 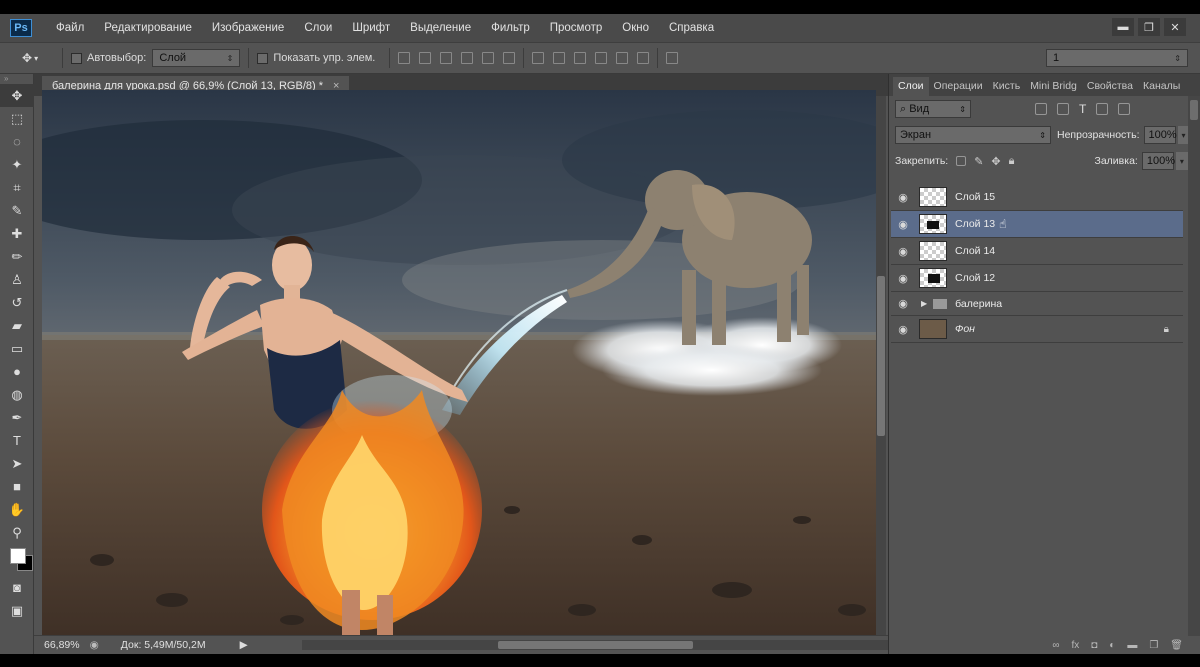 What do you see at coordinates (17, 233) in the screenshot?
I see `healing-tool-icon: ✚` at bounding box center [17, 233].